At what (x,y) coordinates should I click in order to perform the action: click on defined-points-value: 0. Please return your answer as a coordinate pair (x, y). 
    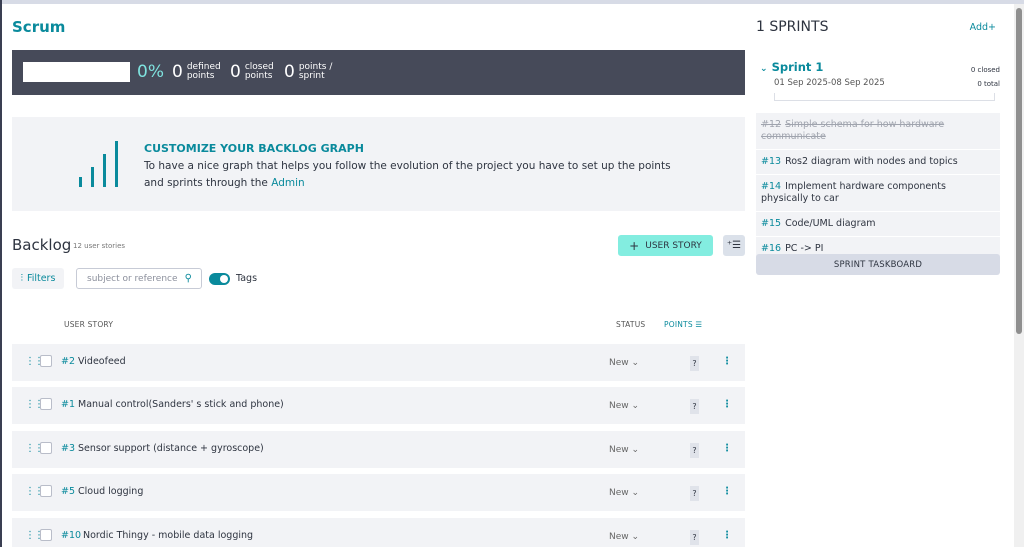
    Looking at the image, I should click on (177, 72).